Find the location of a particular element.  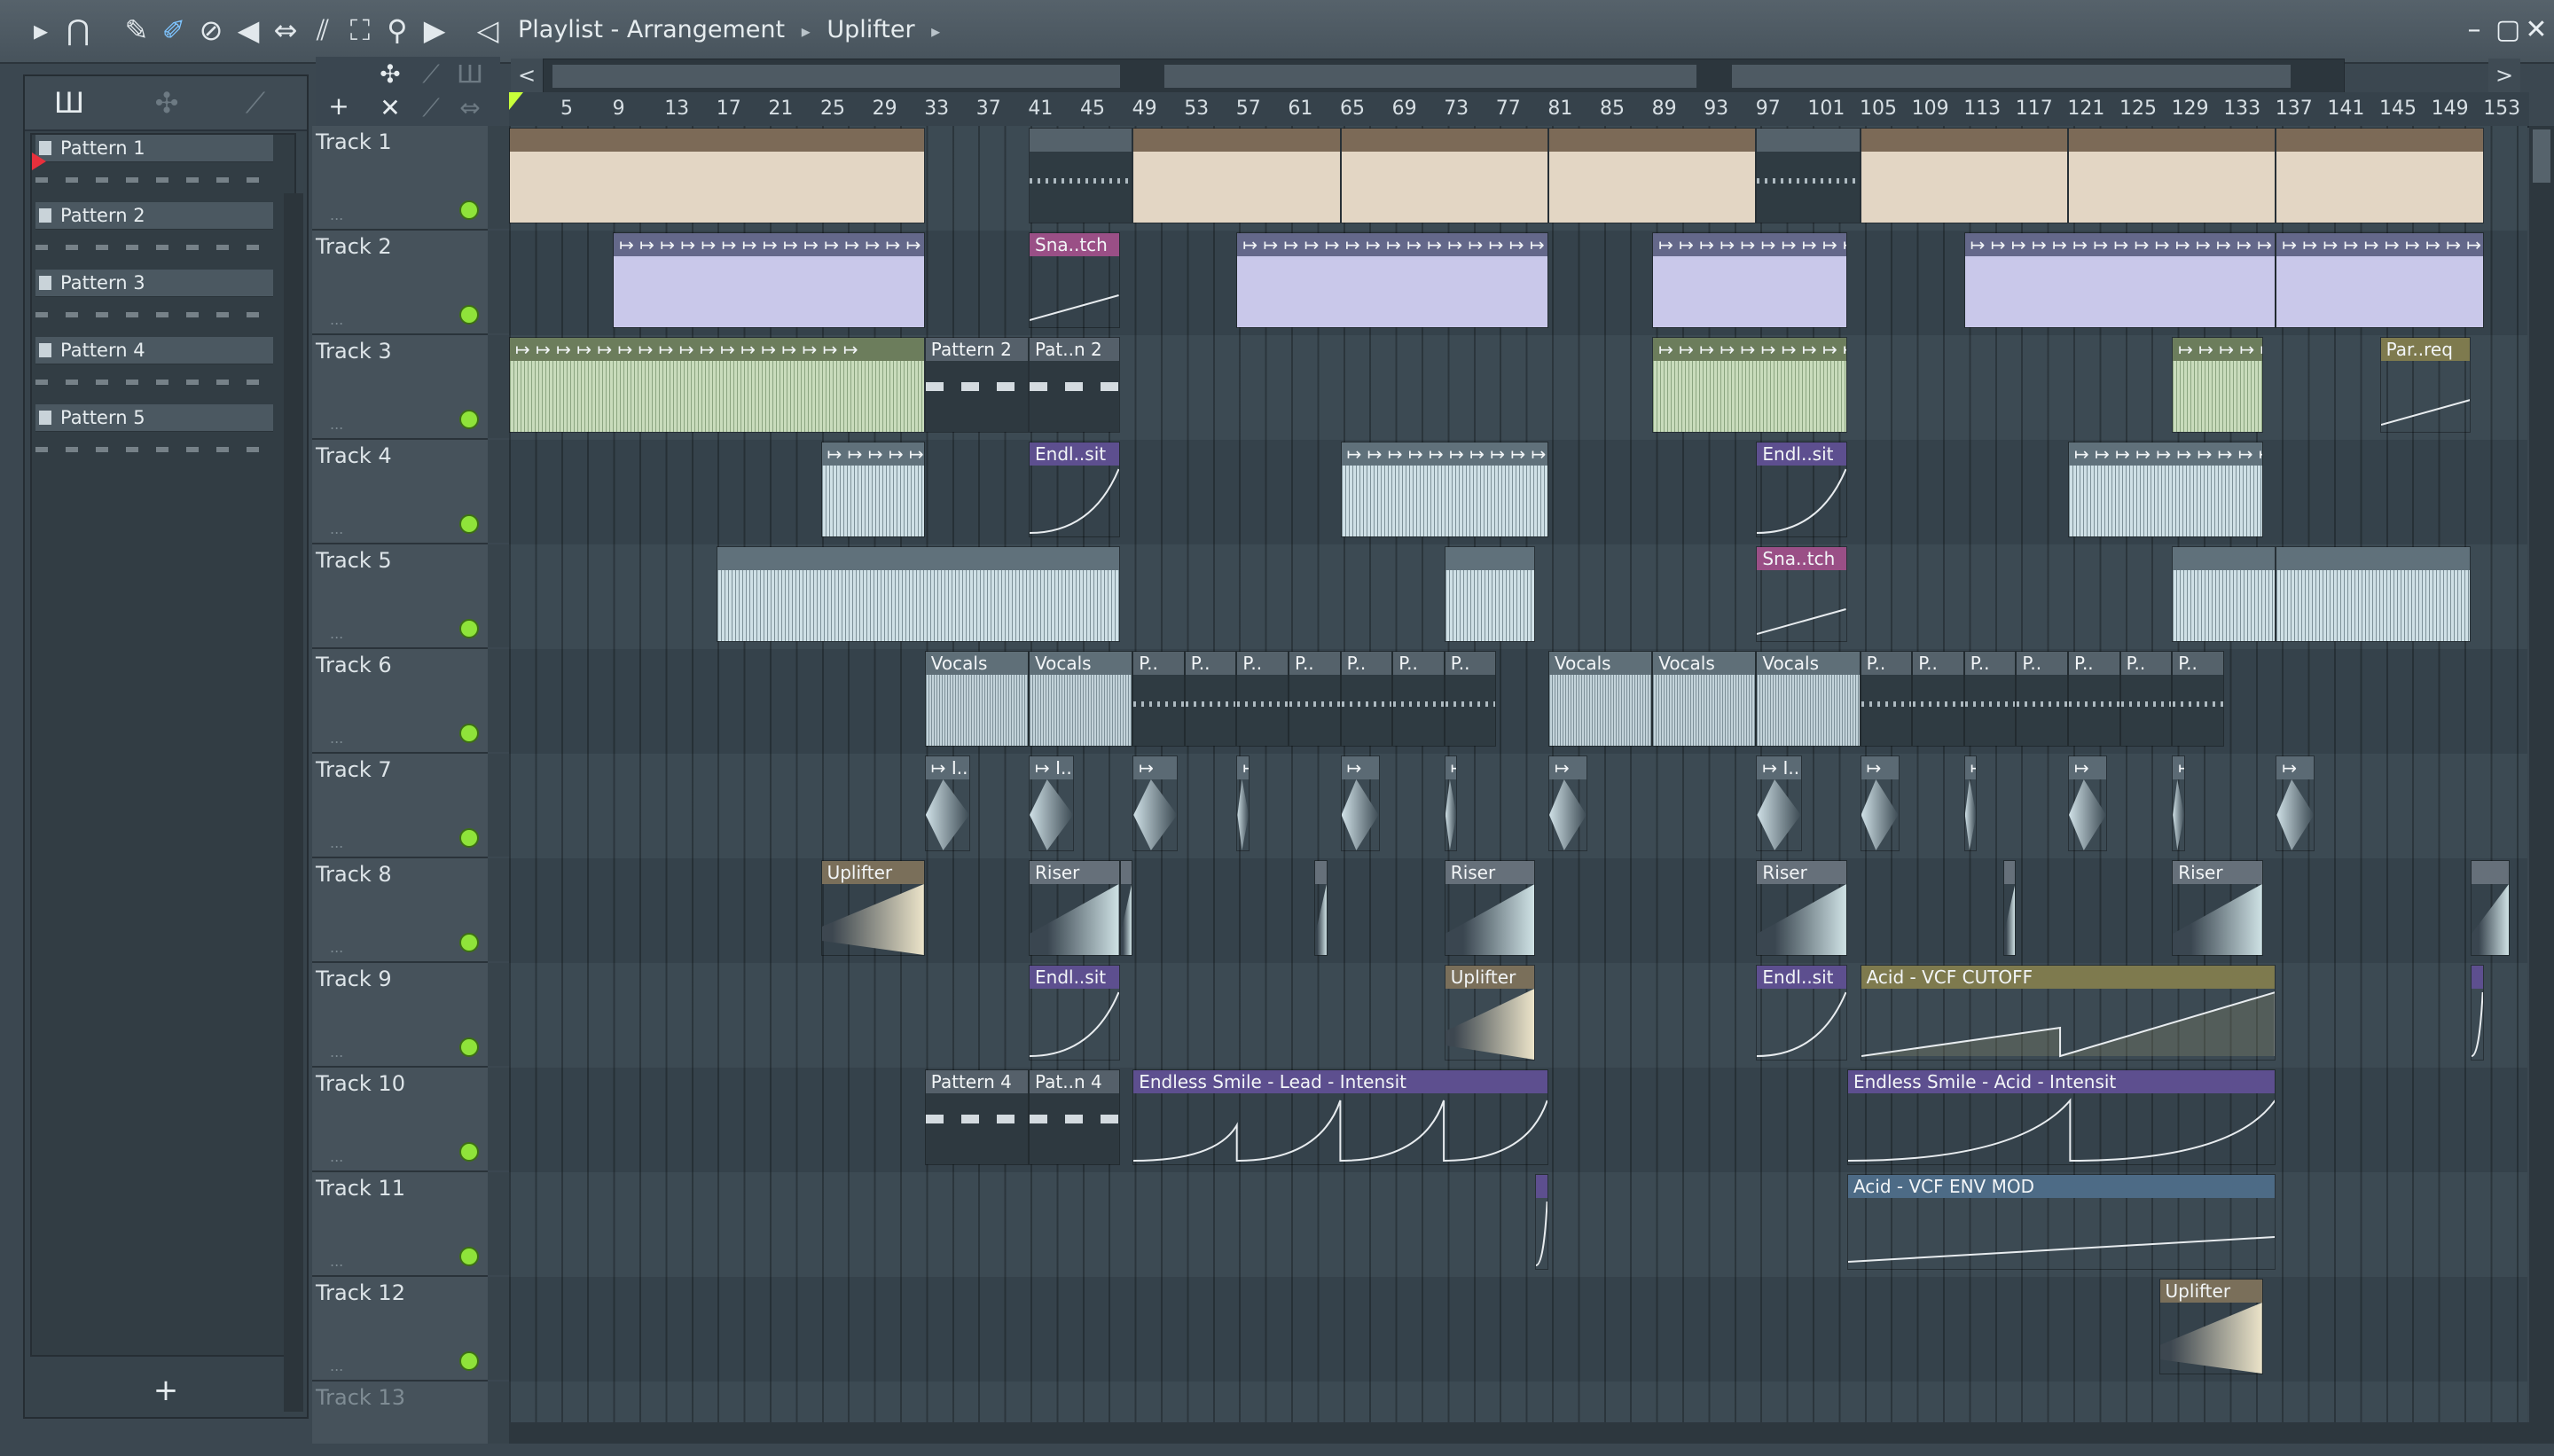

scroll-left-button: < is located at coordinates (527, 75).